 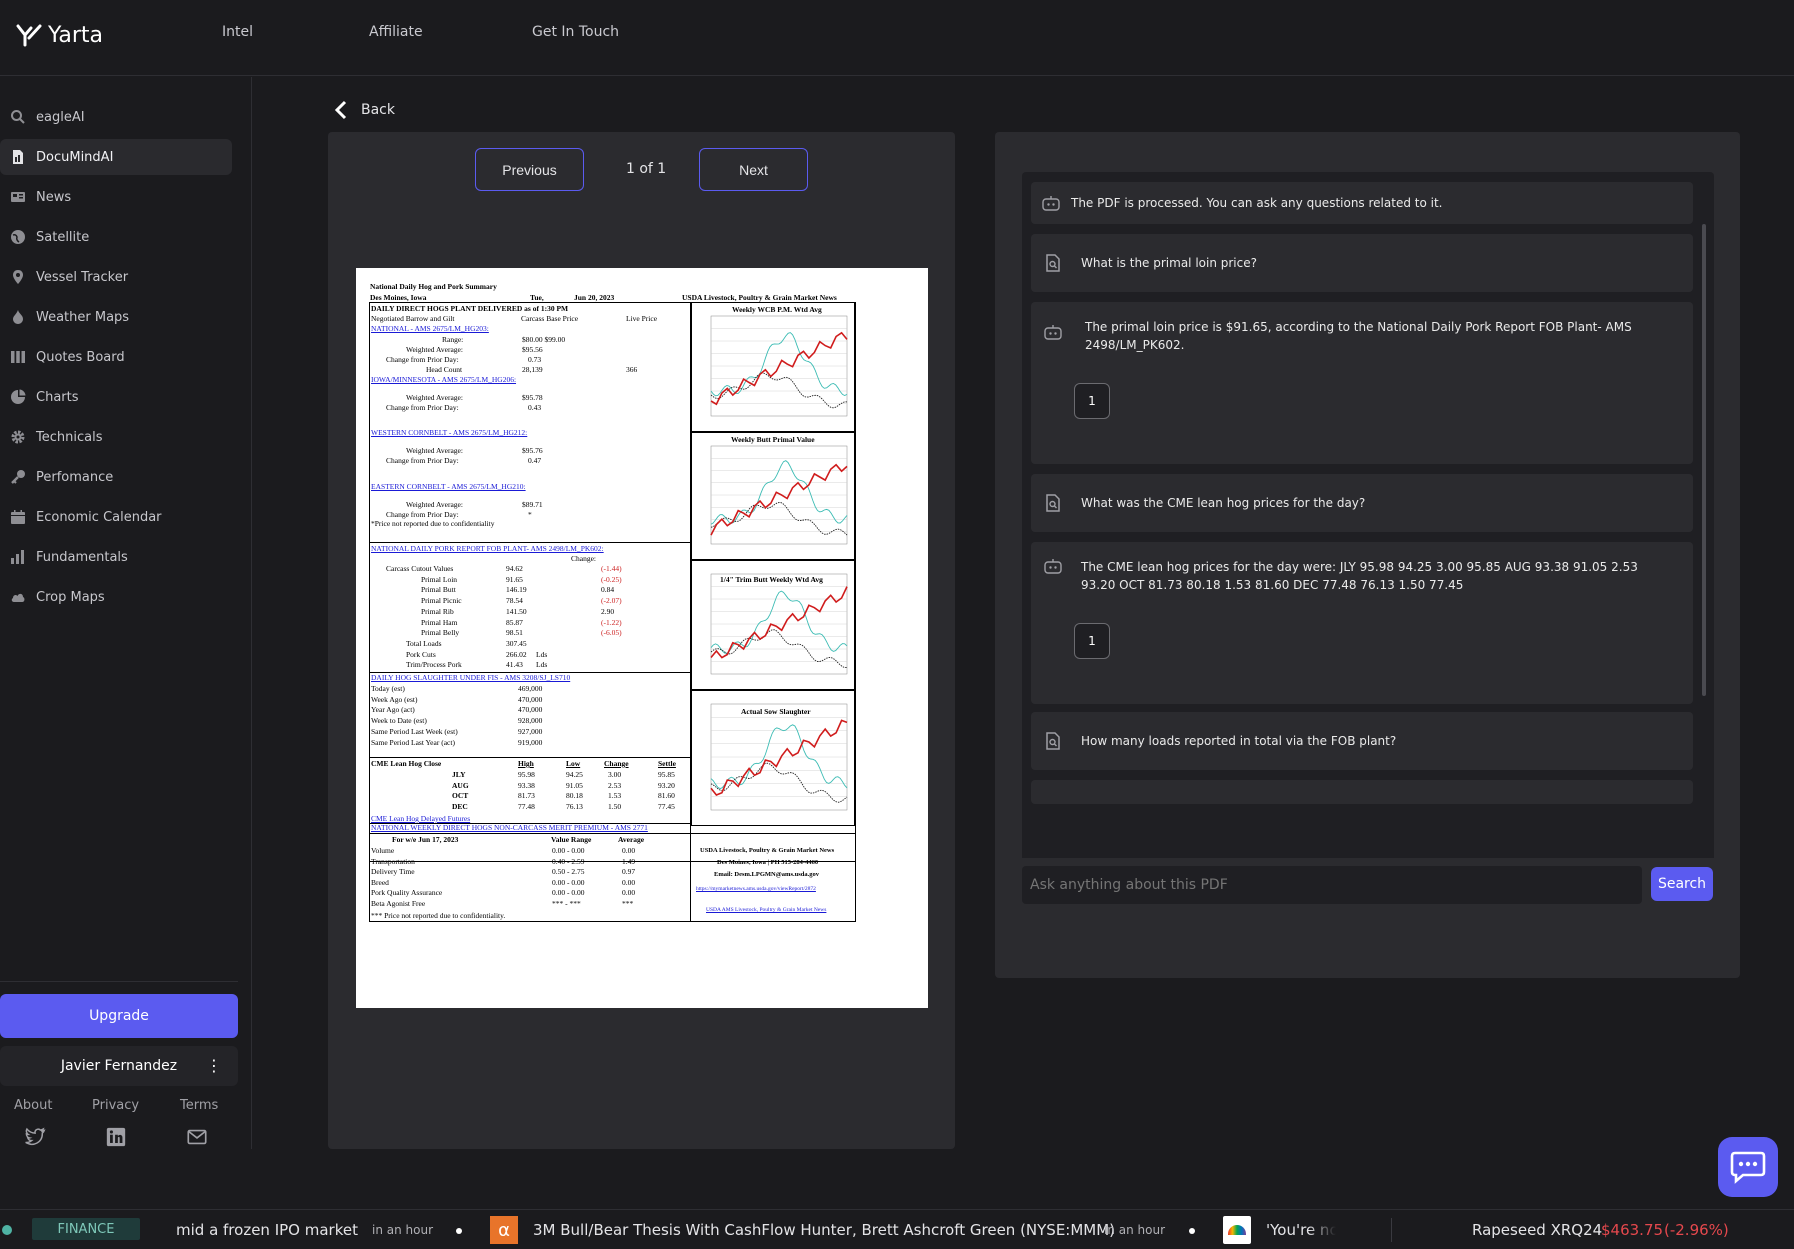 I want to click on doc-text: Settle, so click(x=667, y=763).